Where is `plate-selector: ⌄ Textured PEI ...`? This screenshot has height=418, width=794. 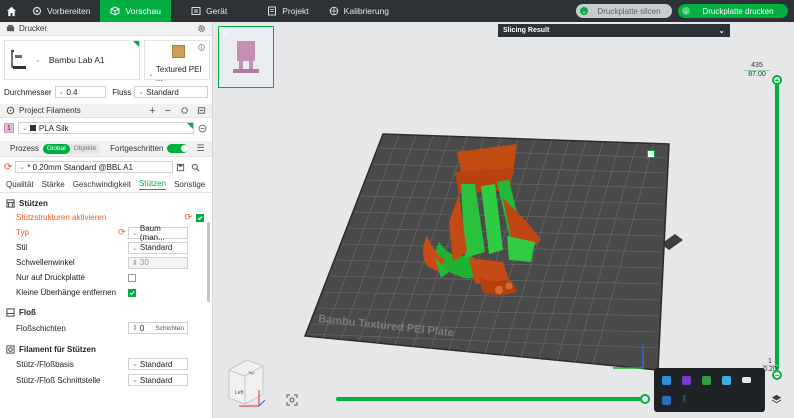
plate-selector: ⌄ Textured PEI ... is located at coordinates (177, 61).